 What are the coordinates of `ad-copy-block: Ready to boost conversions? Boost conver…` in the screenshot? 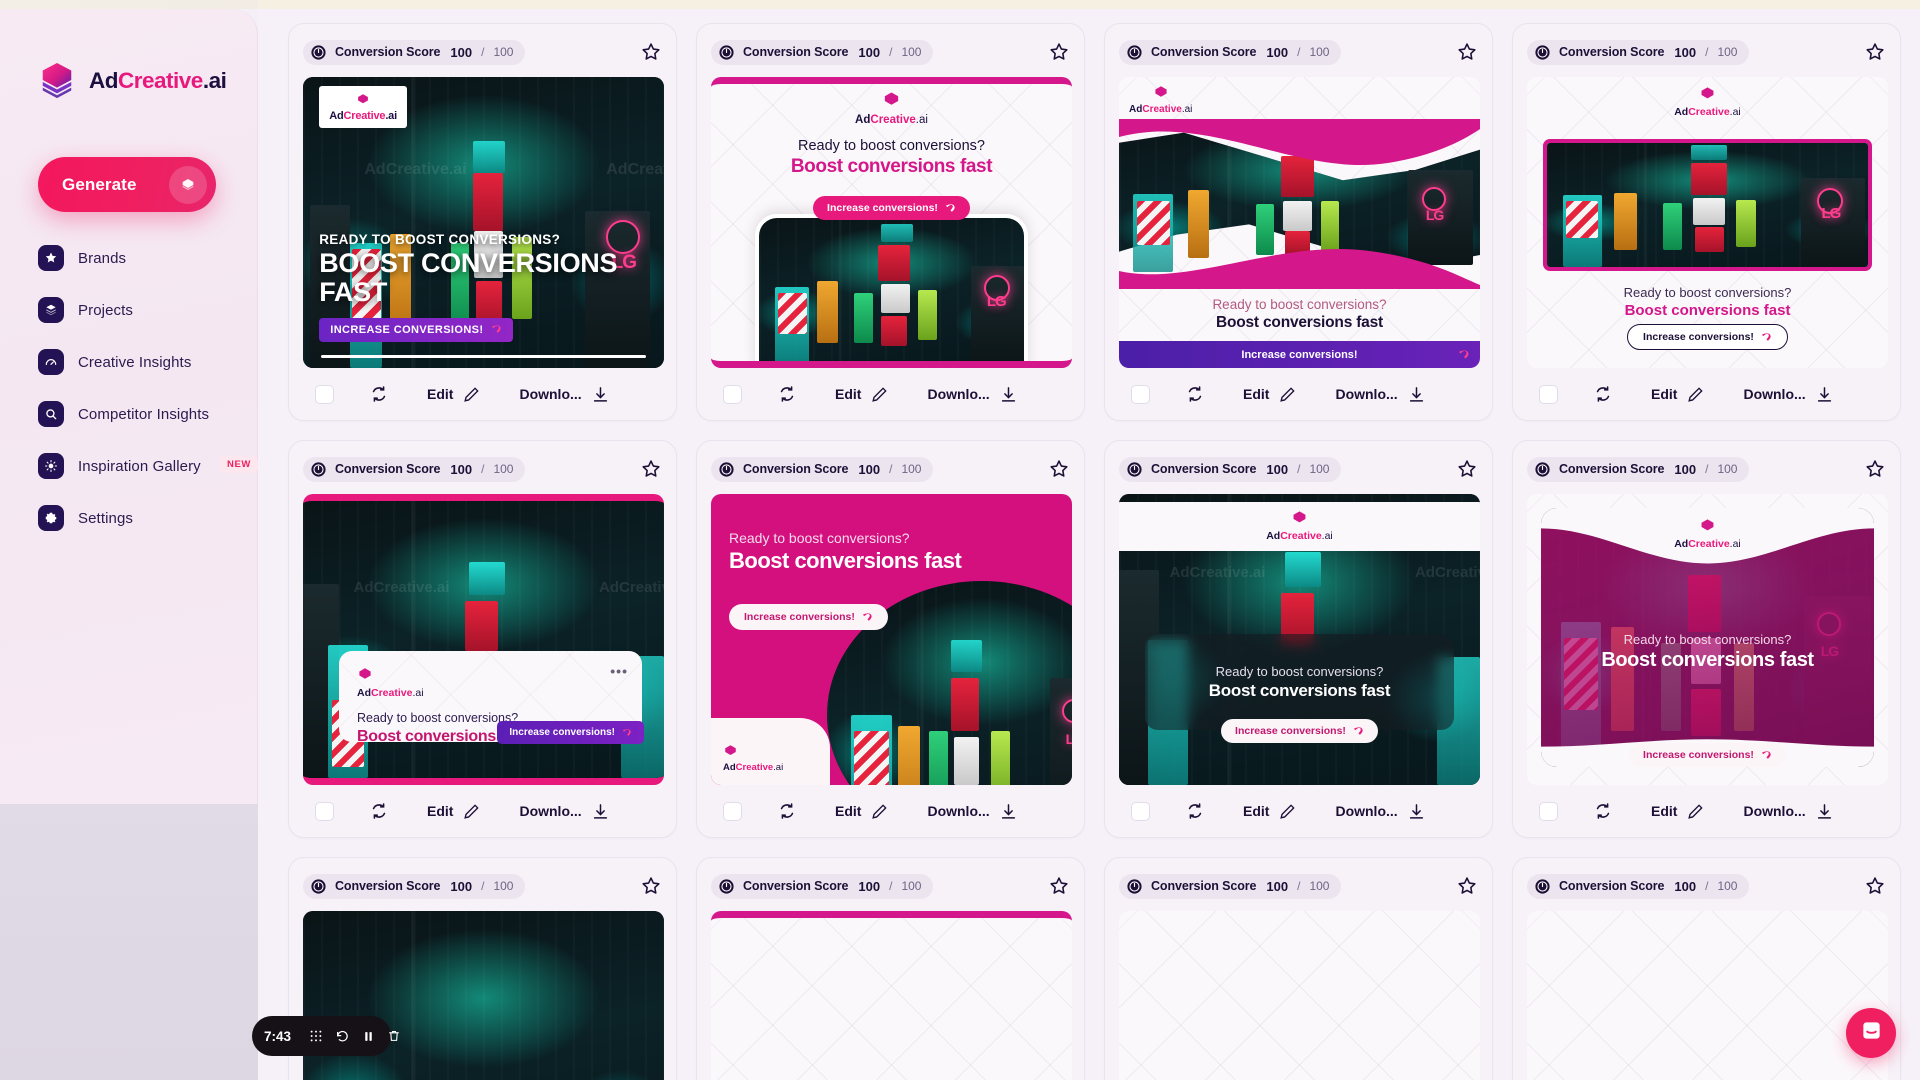 It's located at (1707, 652).